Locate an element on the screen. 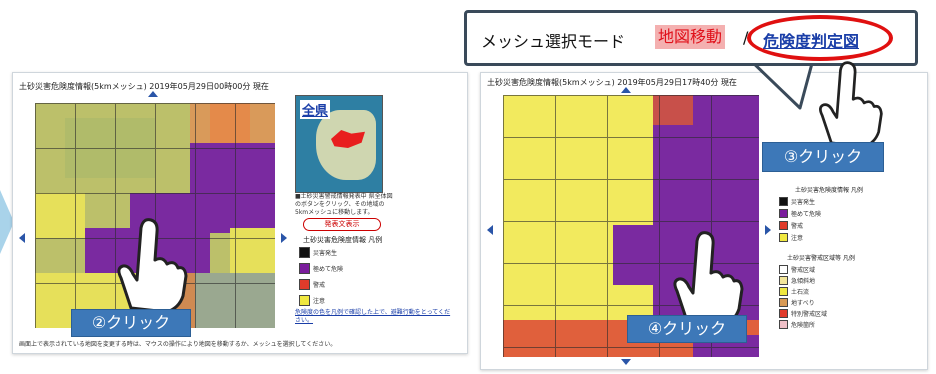 This screenshot has width=936, height=374. click-badge-3: ③クリック is located at coordinates (823, 157).